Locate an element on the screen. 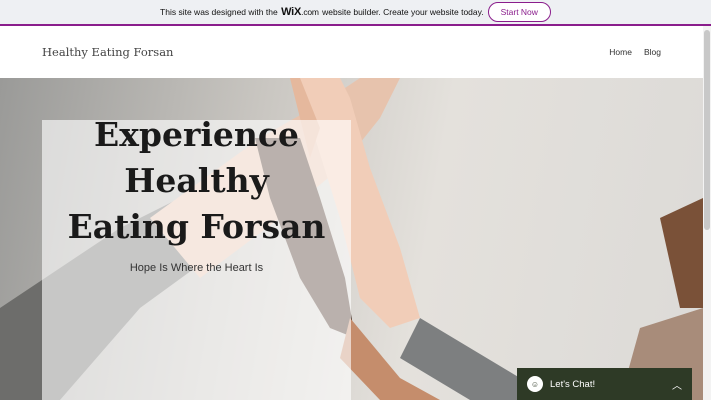 The image size is (711, 400). start-now-button: Start Now is located at coordinates (519, 12).